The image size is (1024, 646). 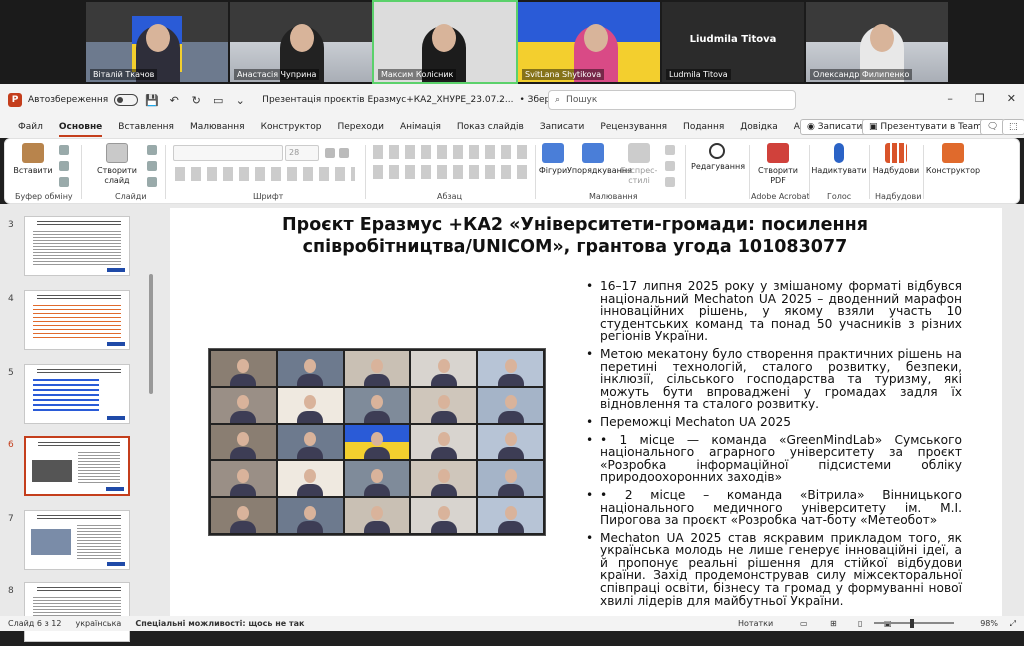 What do you see at coordinates (563, 74) in the screenshot?
I see `participant-name: SvitLana Shytikova` at bounding box center [563, 74].